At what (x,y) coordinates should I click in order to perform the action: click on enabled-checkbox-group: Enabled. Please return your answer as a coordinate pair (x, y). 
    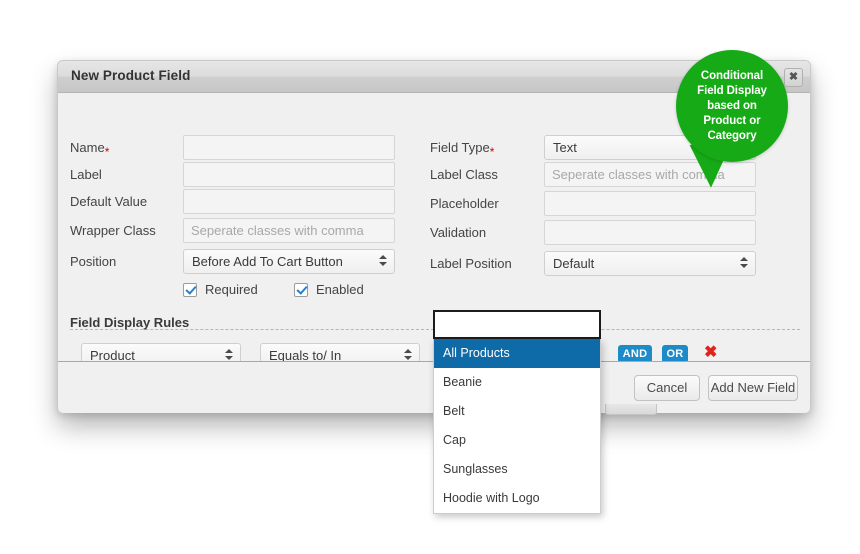
    Looking at the image, I should click on (329, 289).